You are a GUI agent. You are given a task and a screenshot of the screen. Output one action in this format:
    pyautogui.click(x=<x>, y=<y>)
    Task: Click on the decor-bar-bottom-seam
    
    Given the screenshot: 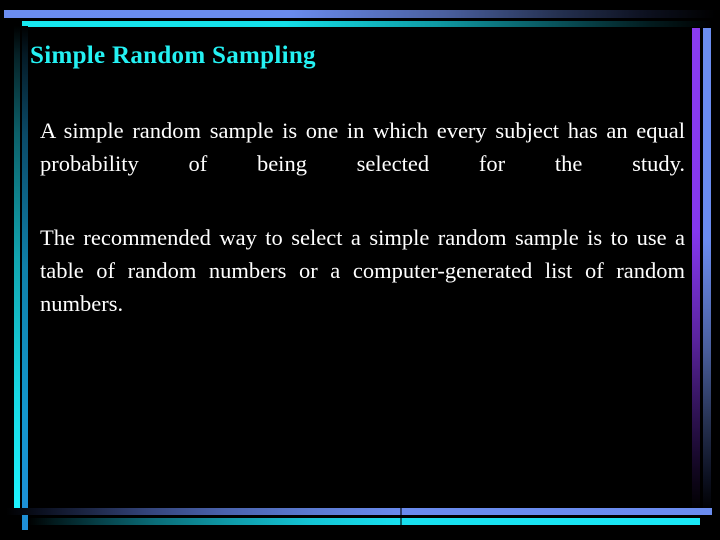 What is the action you would take?
    pyautogui.click(x=401, y=516)
    